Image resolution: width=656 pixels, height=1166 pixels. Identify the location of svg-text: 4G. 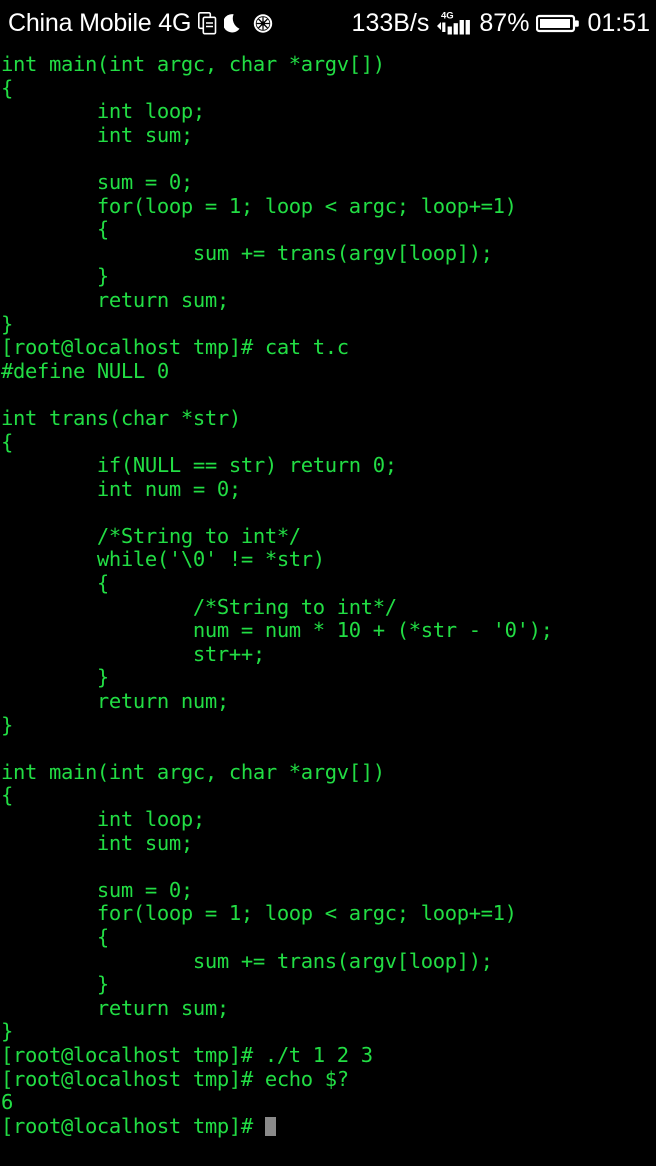
(447, 15).